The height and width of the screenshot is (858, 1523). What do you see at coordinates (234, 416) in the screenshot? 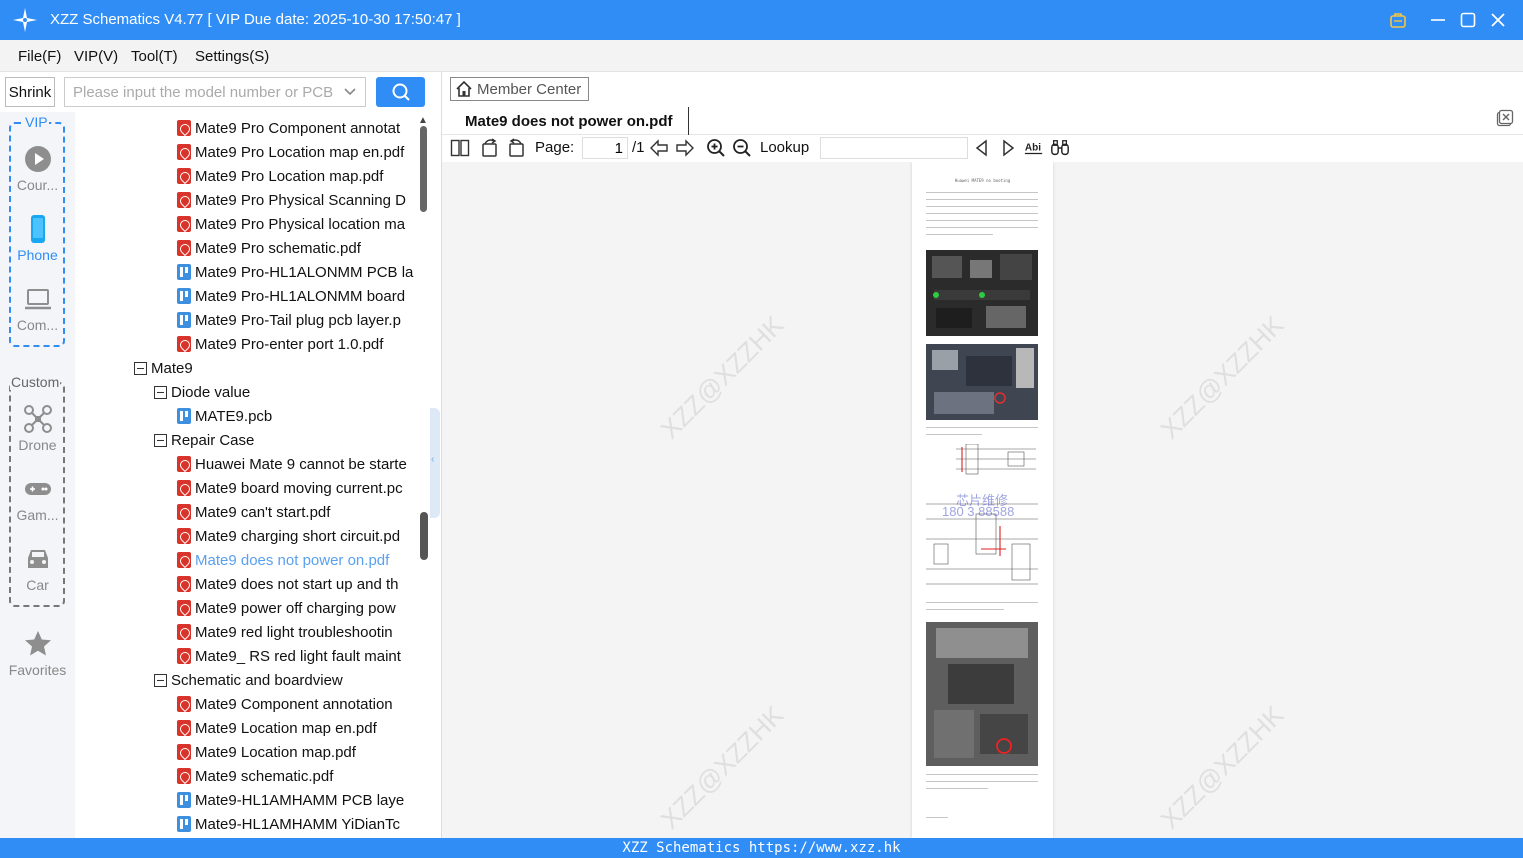
I see `tree-item-label: MATE9.pcb` at bounding box center [234, 416].